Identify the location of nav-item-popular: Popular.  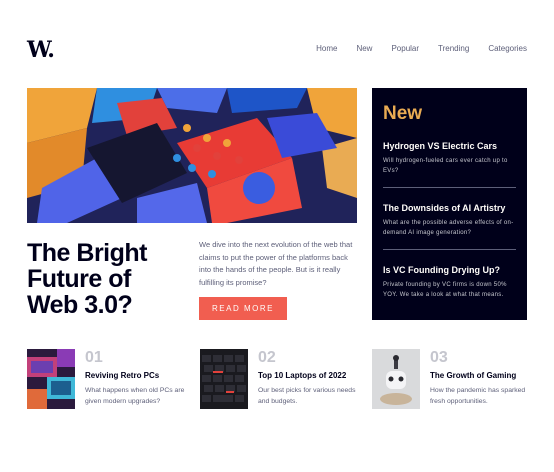
(405, 48).